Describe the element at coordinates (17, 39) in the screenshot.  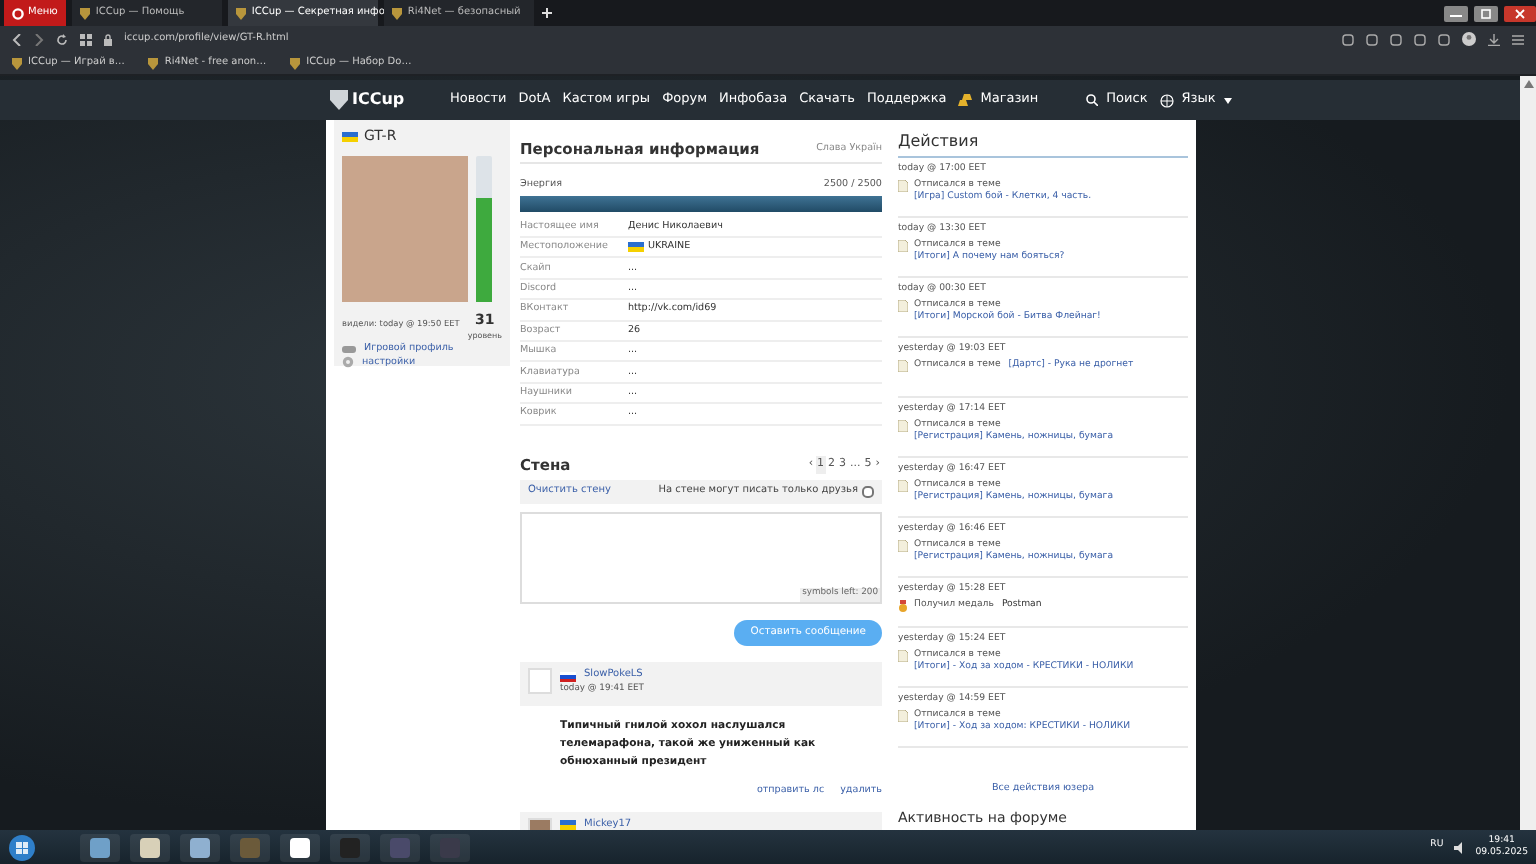
I see `back-icon` at that location.